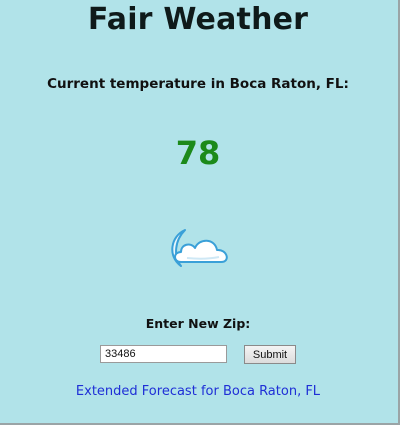  I want to click on current-temperature-label: Current temperature in Boca Raton, FL:, so click(198, 84).